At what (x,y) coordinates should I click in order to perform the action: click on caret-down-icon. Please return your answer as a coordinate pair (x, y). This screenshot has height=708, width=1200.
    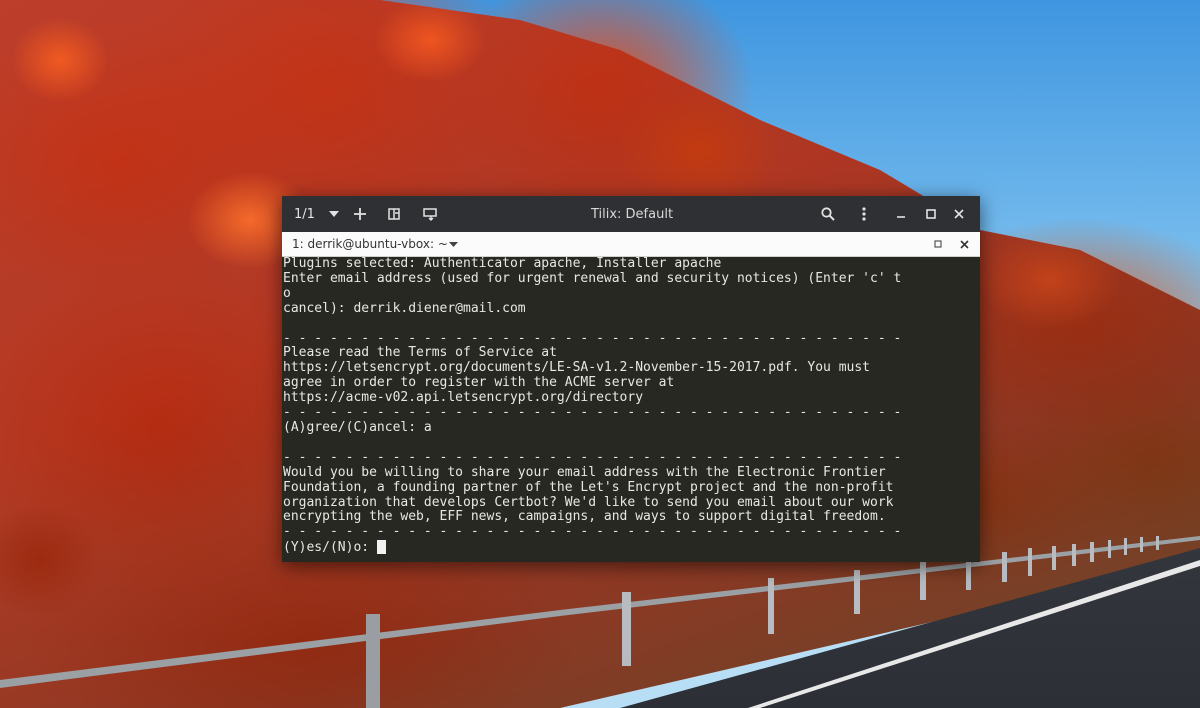
    Looking at the image, I should click on (453, 244).